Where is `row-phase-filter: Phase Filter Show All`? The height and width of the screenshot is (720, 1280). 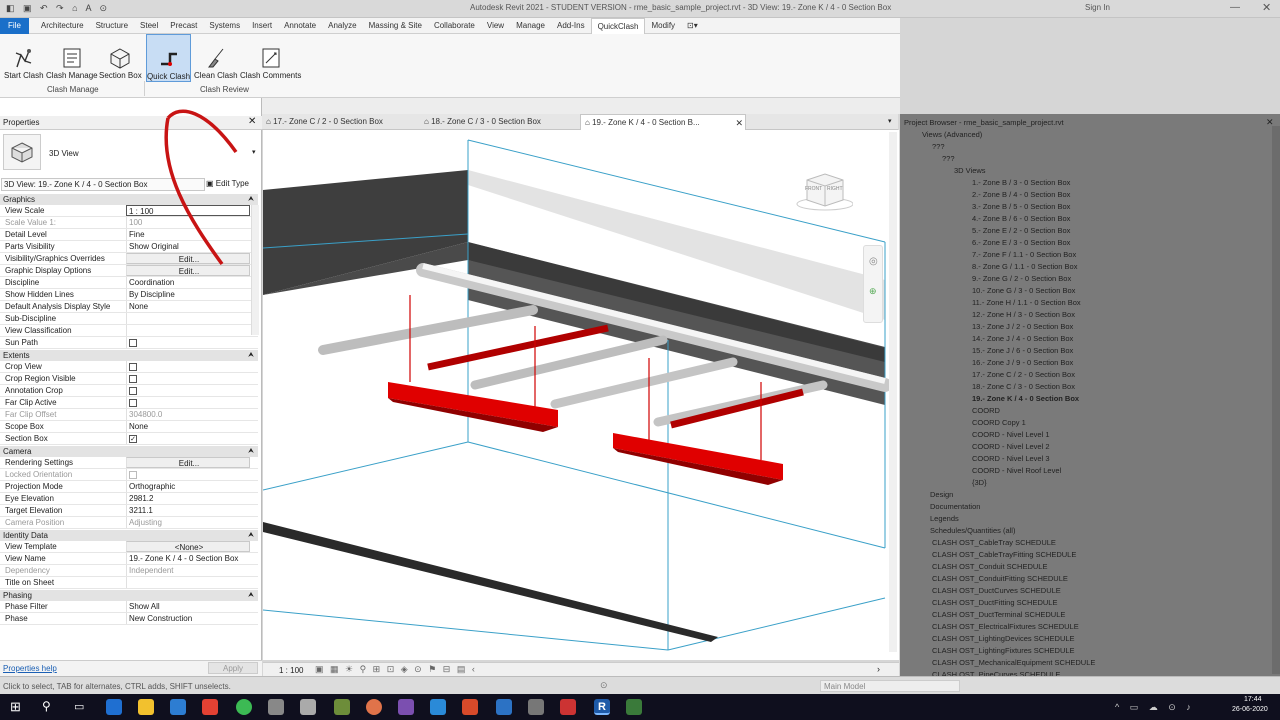
row-phase-filter: Phase Filter Show All is located at coordinates (129, 607).